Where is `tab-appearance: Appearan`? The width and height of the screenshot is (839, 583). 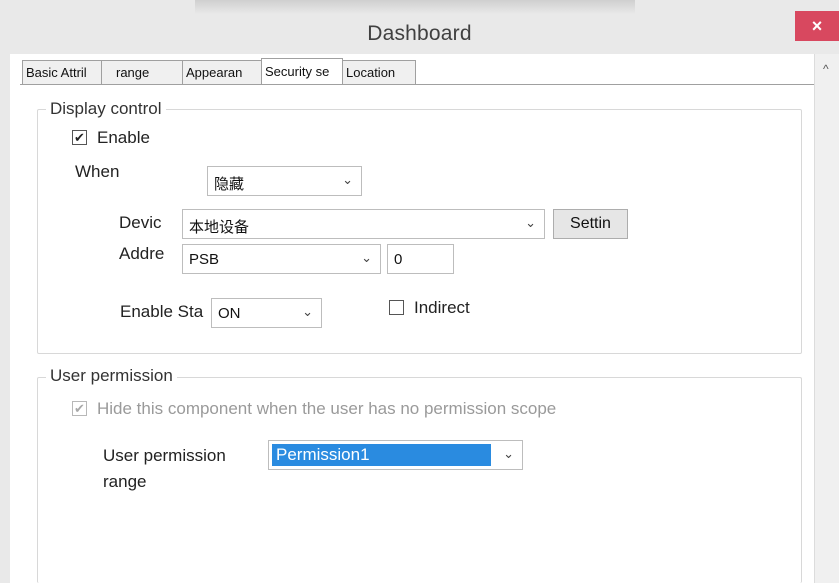
tab-appearance: Appearan is located at coordinates (222, 72).